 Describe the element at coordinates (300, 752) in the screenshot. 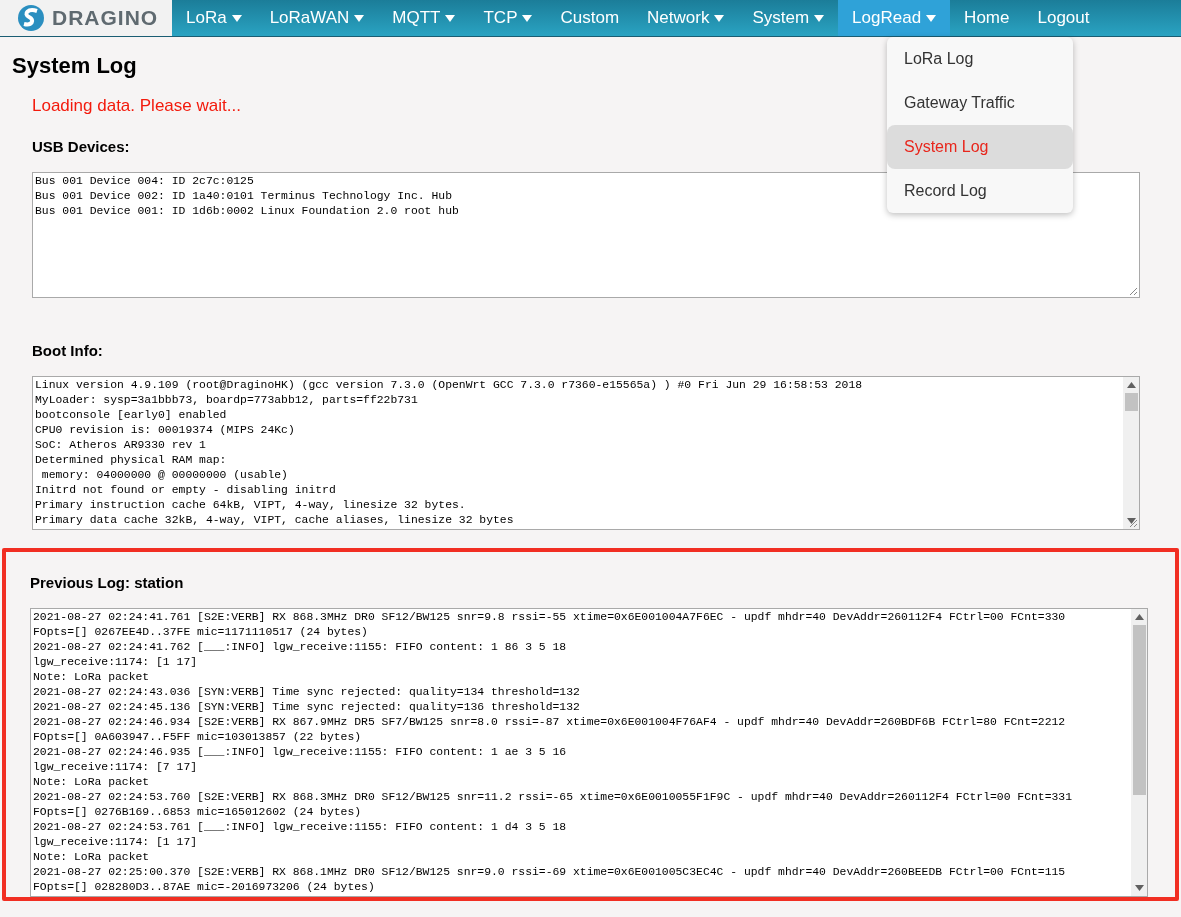

I see `log-line: 2021-08-27 02:24:46.935 [___:INFO] lgw_receive:1155: FIFO content: 1 ae 3 5 16` at that location.